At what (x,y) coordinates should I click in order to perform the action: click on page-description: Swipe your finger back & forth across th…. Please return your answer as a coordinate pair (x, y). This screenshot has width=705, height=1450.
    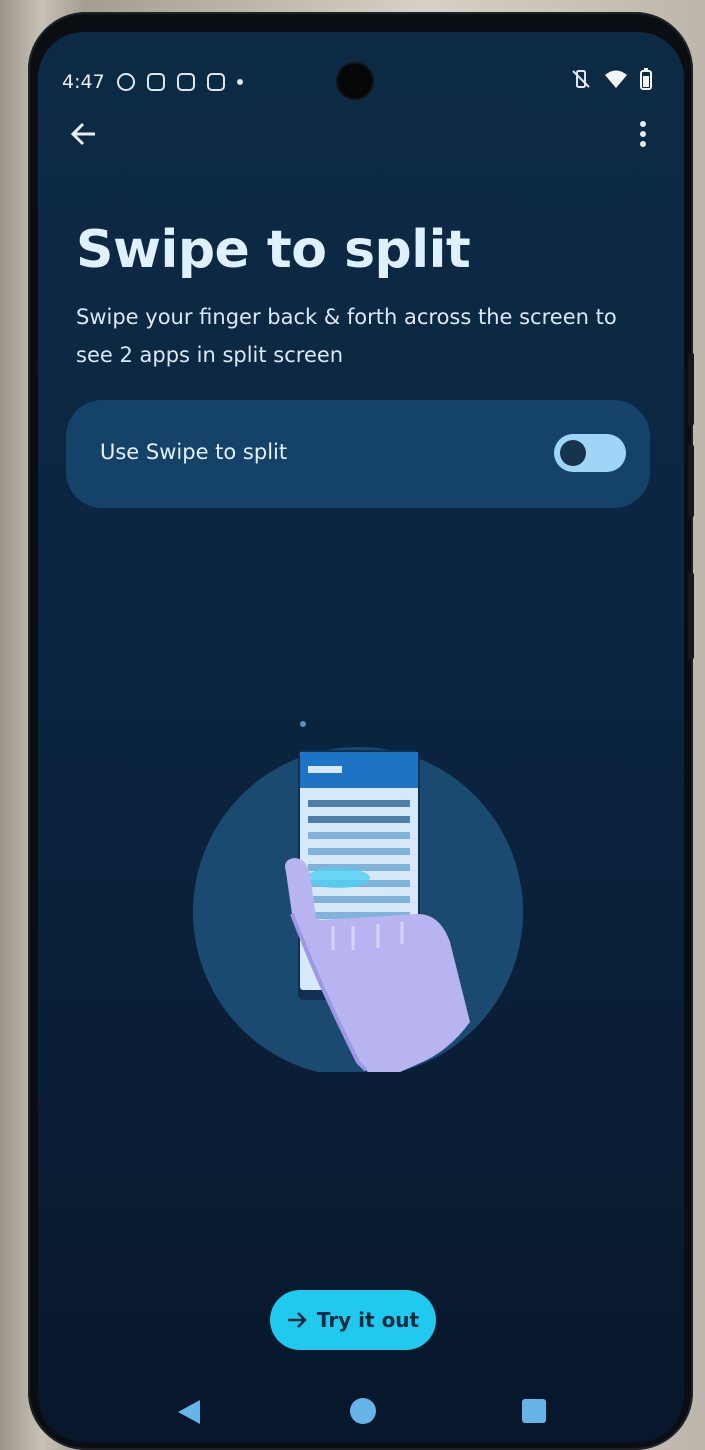
    Looking at the image, I should click on (346, 336).